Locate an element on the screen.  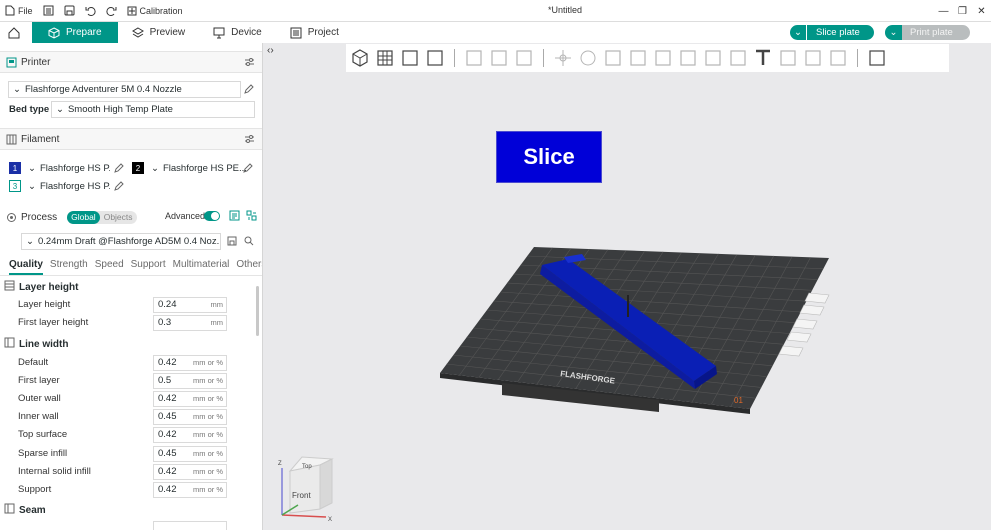
print-plate-button: ⌄ Print plate is located at coordinates (927, 32).